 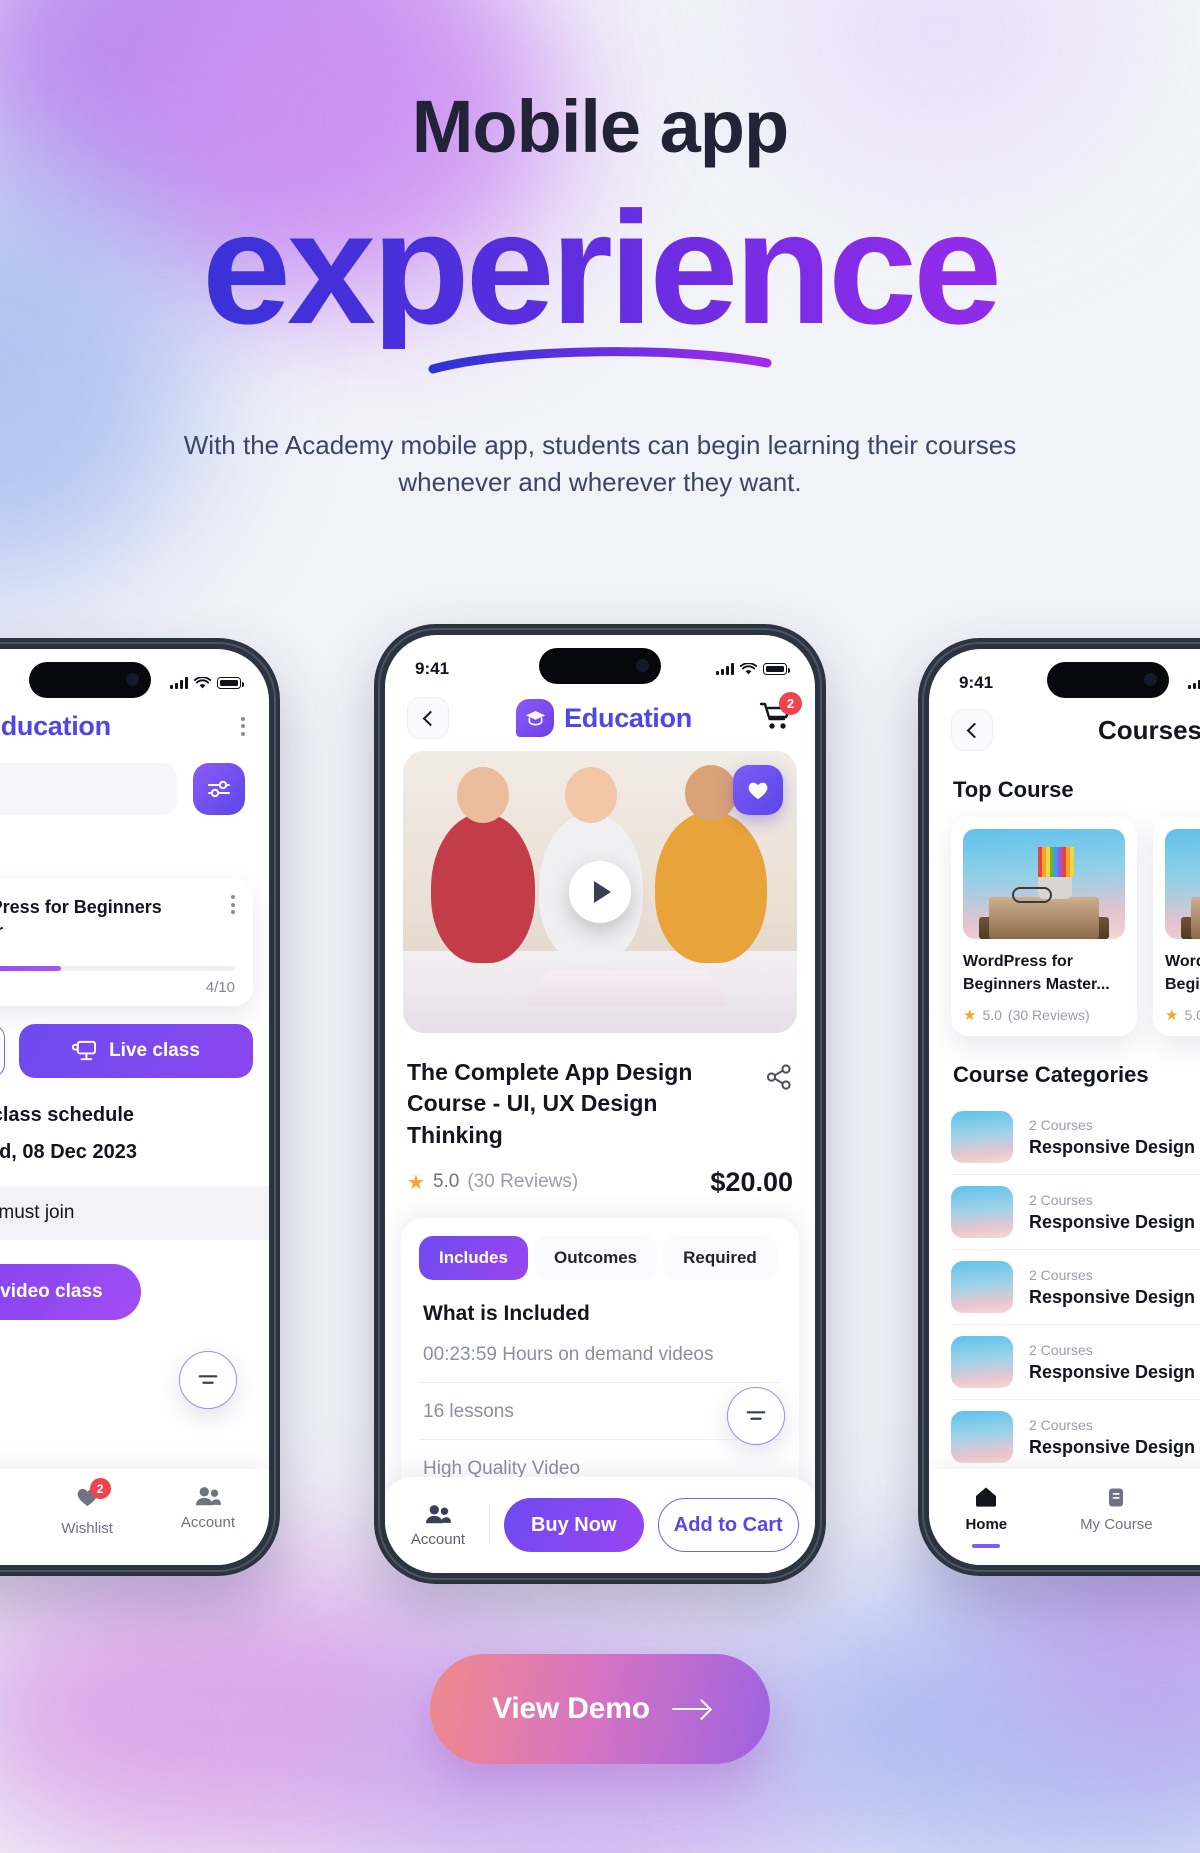 What do you see at coordinates (117, 968) in the screenshot?
I see `progress-bar` at bounding box center [117, 968].